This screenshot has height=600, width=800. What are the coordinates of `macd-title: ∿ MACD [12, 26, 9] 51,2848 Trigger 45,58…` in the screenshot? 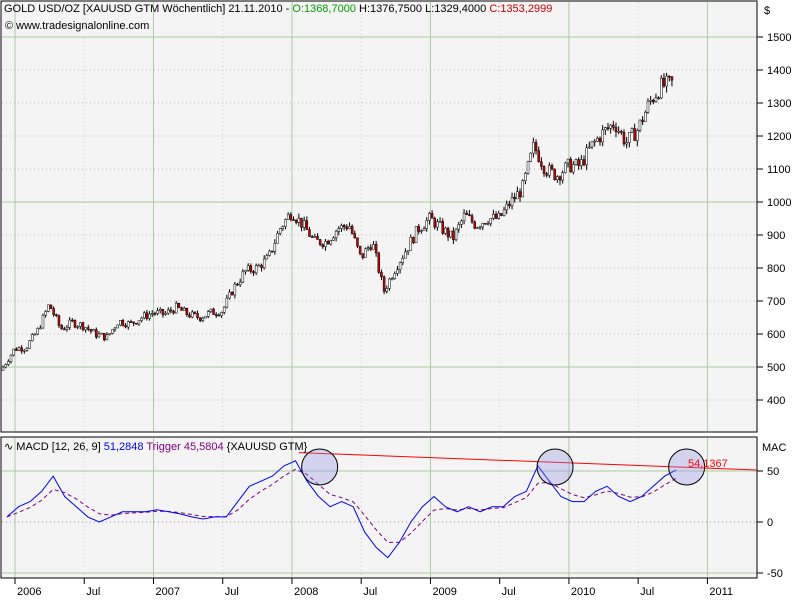 It's located at (156, 447).